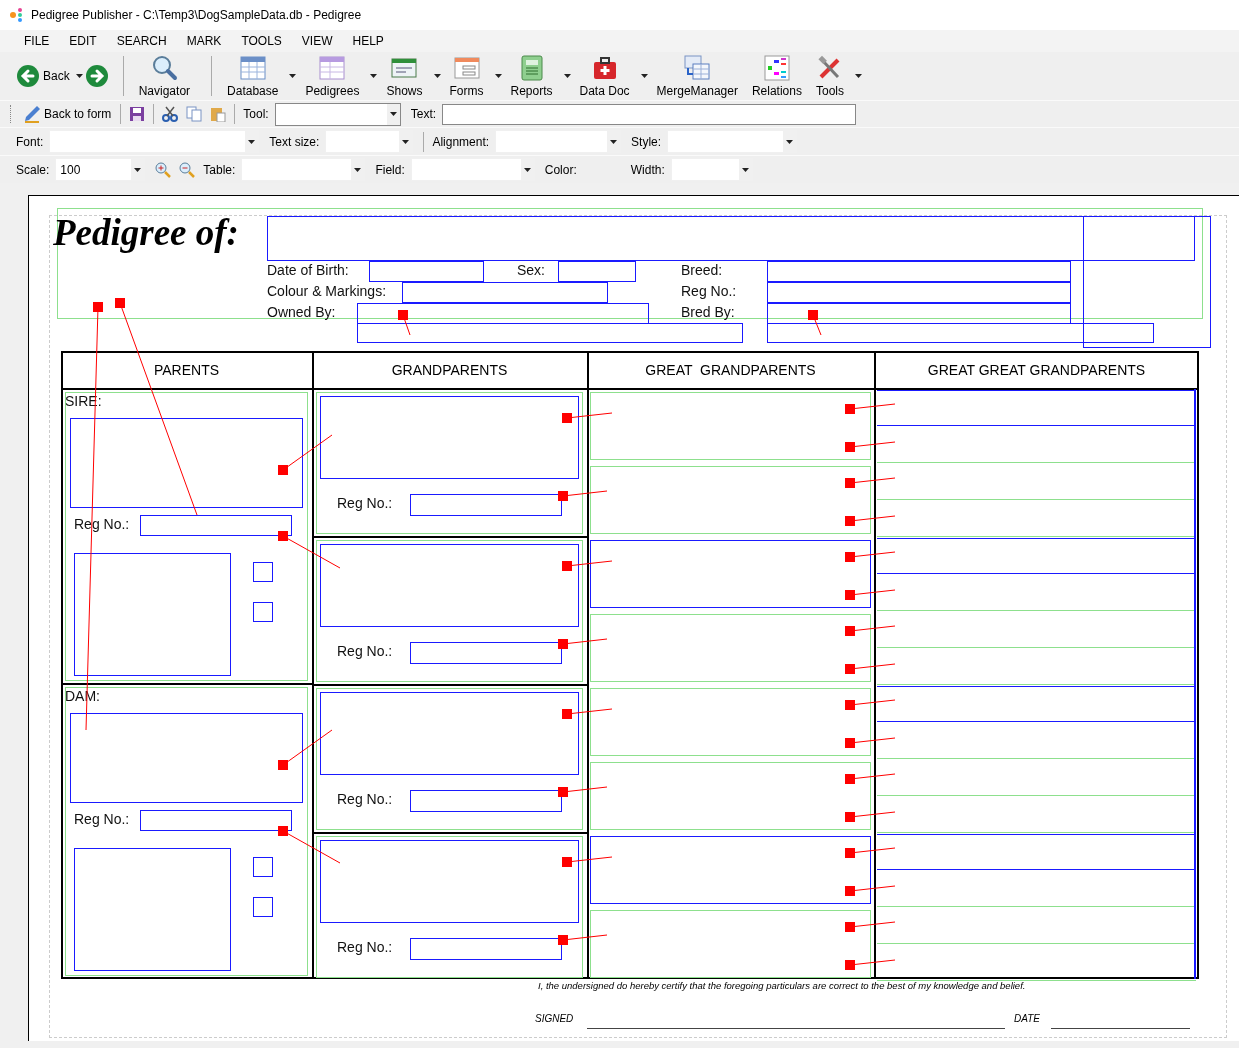  What do you see at coordinates (301, 312) in the screenshot?
I see `form-label: Owned By:` at bounding box center [301, 312].